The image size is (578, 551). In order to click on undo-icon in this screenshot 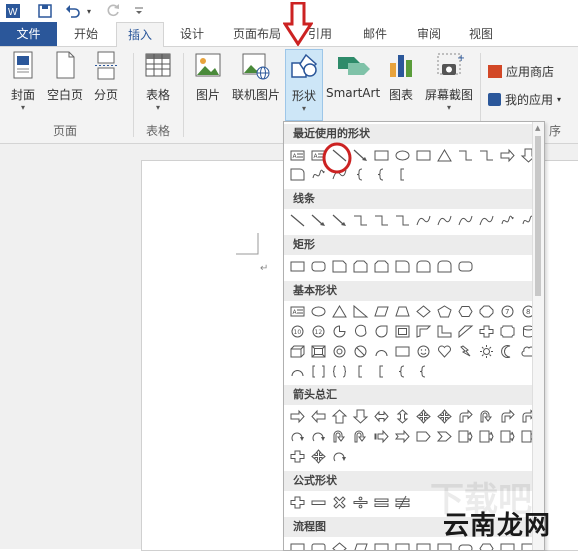, I will do `click(73, 11)`.